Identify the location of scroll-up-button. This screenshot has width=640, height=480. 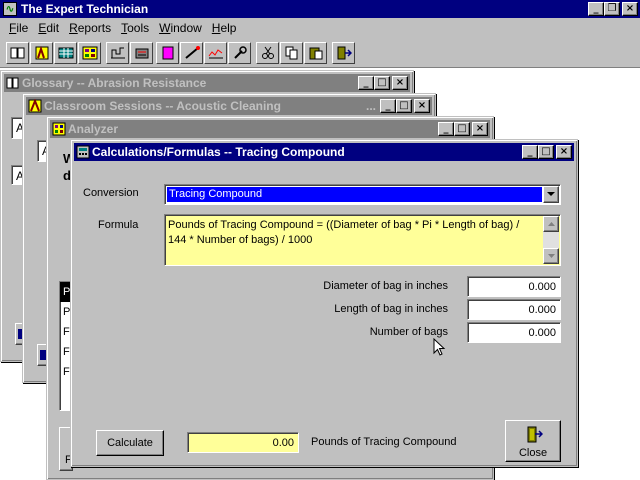
(551, 224).